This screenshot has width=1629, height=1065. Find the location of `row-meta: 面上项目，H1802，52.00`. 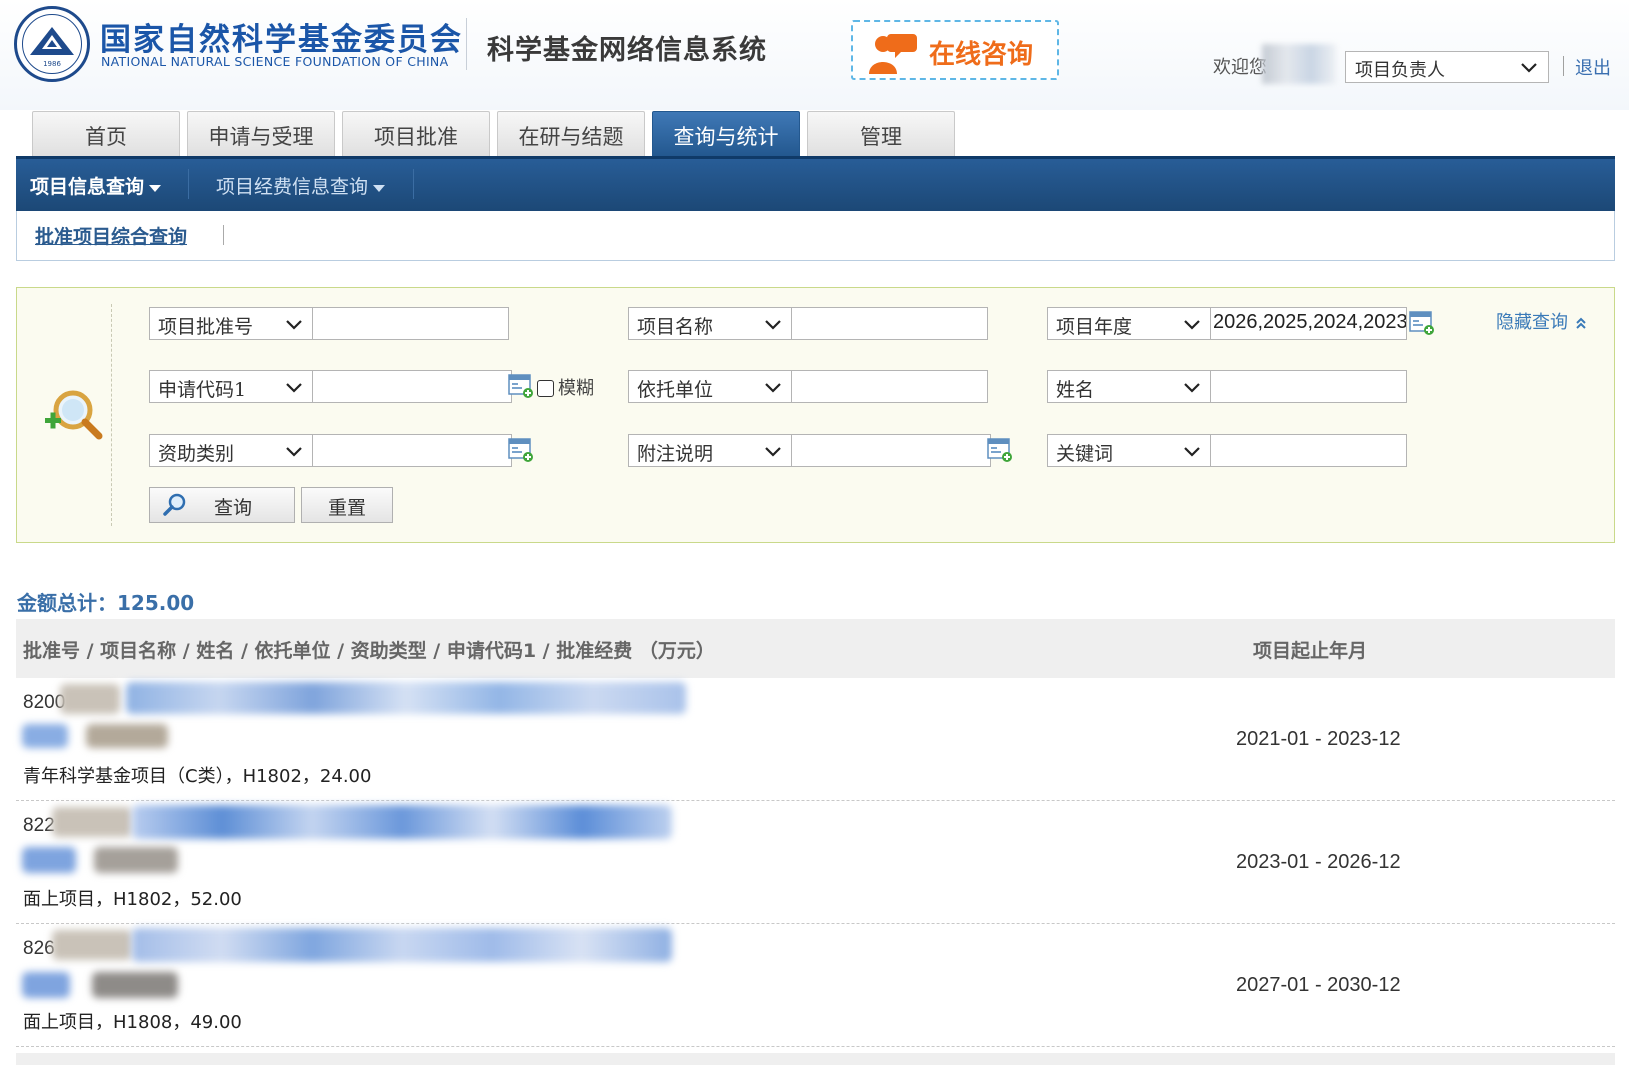

row-meta: 面上项目，H1802，52.00 is located at coordinates (132, 899).